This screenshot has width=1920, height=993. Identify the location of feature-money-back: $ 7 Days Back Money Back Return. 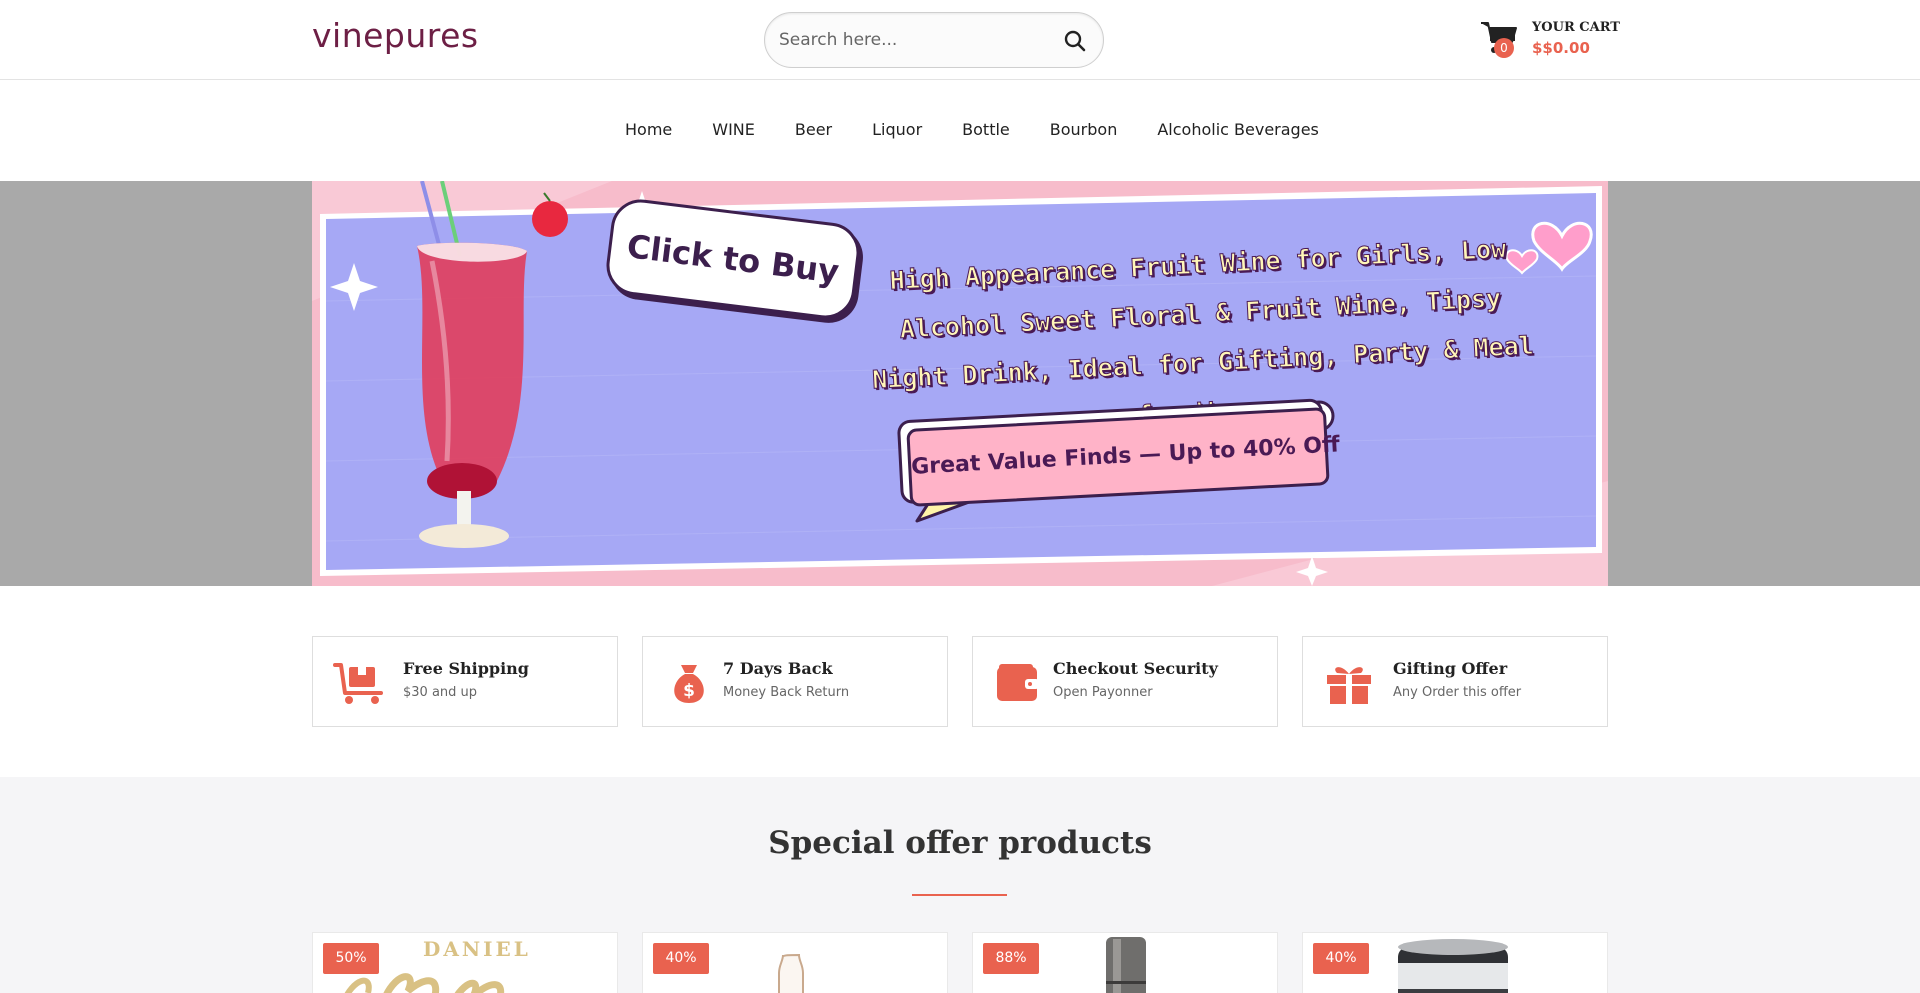
(795, 681).